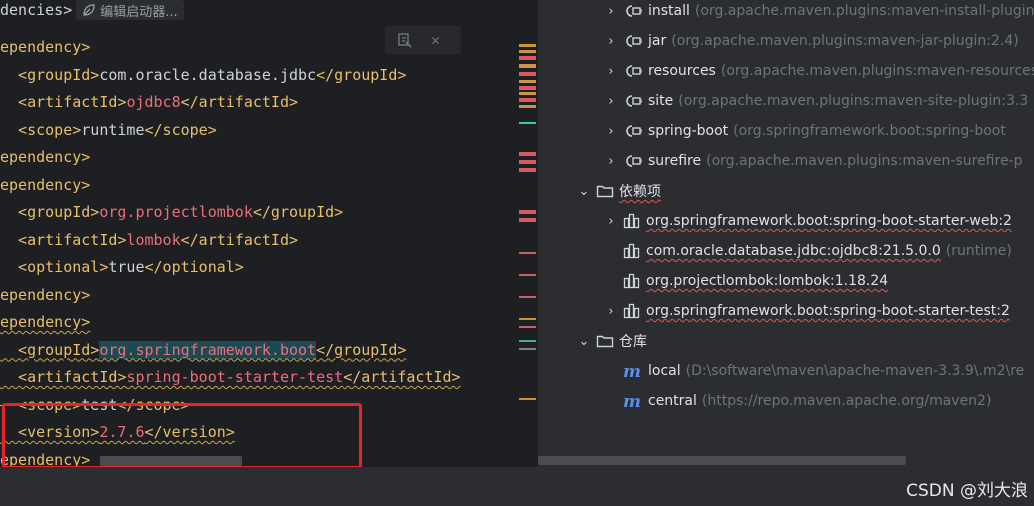  What do you see at coordinates (405, 40) in the screenshot?
I see `maven-reload-icon` at bounding box center [405, 40].